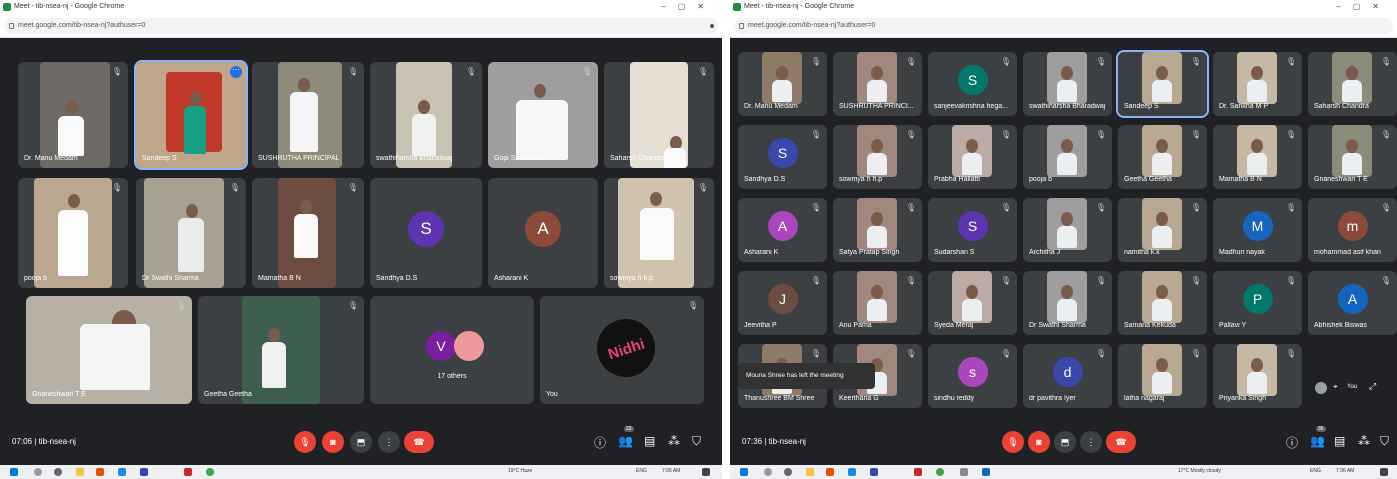 The width and height of the screenshot is (1397, 479). What do you see at coordinates (1372, 386) in the screenshot?
I see `expand-icon: ⤢` at bounding box center [1372, 386].